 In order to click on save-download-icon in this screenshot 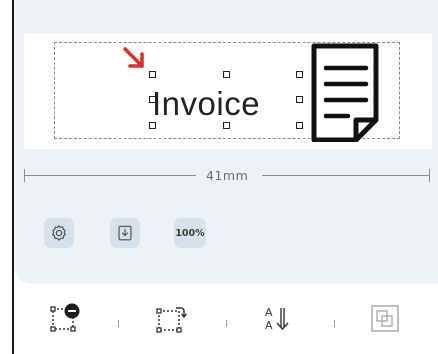, I will do `click(125, 233)`.